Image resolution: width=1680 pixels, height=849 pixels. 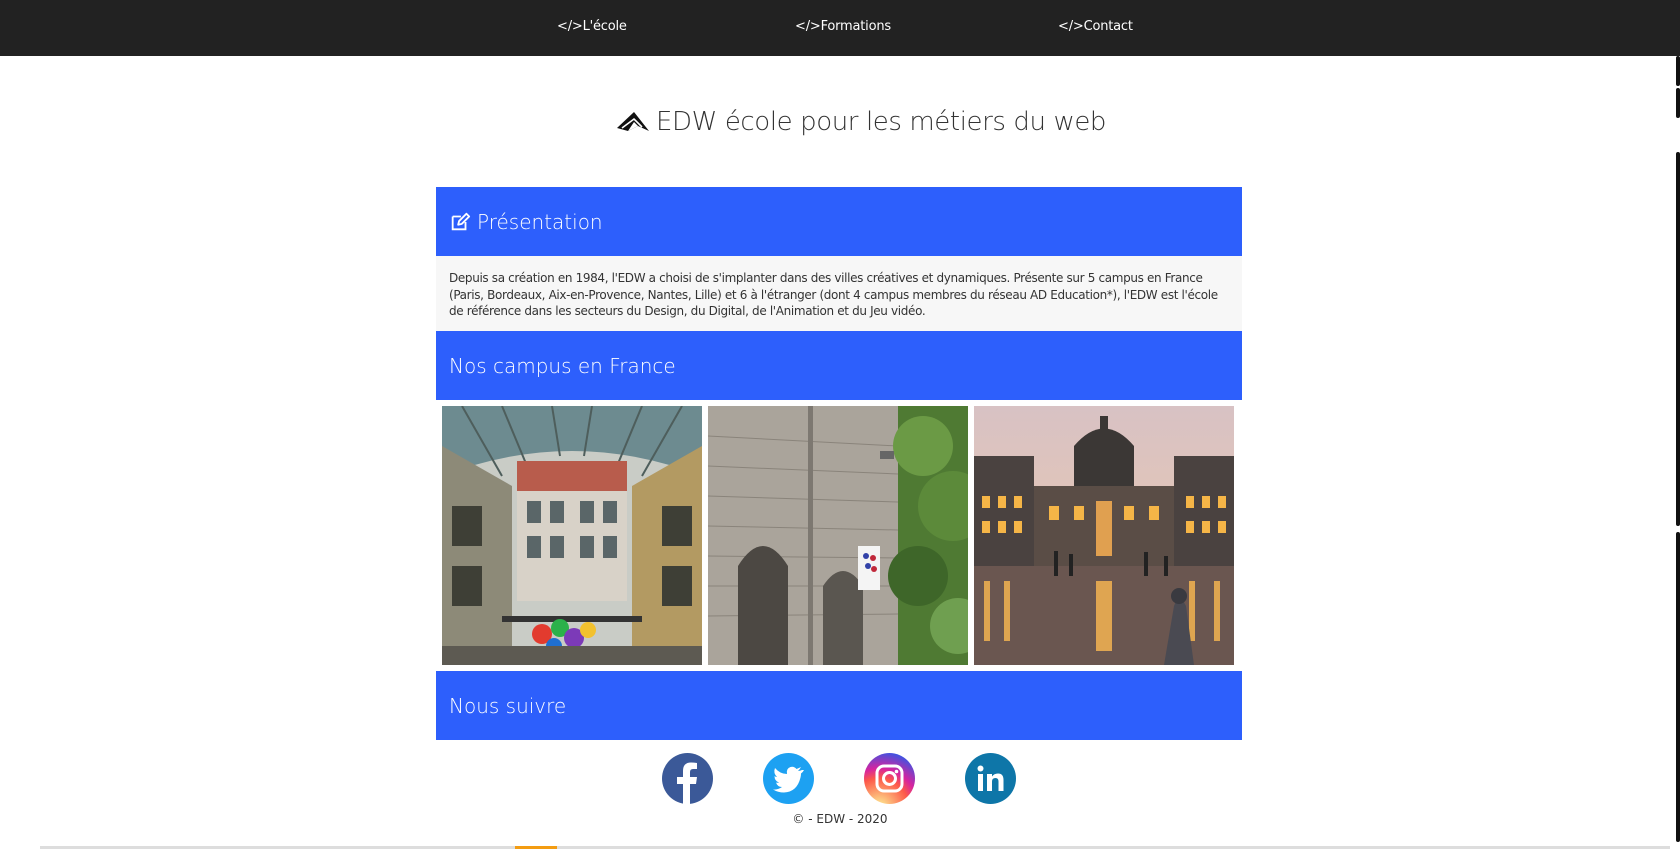 I want to click on nav-link-contact: </>Contact, so click(x=1095, y=26).